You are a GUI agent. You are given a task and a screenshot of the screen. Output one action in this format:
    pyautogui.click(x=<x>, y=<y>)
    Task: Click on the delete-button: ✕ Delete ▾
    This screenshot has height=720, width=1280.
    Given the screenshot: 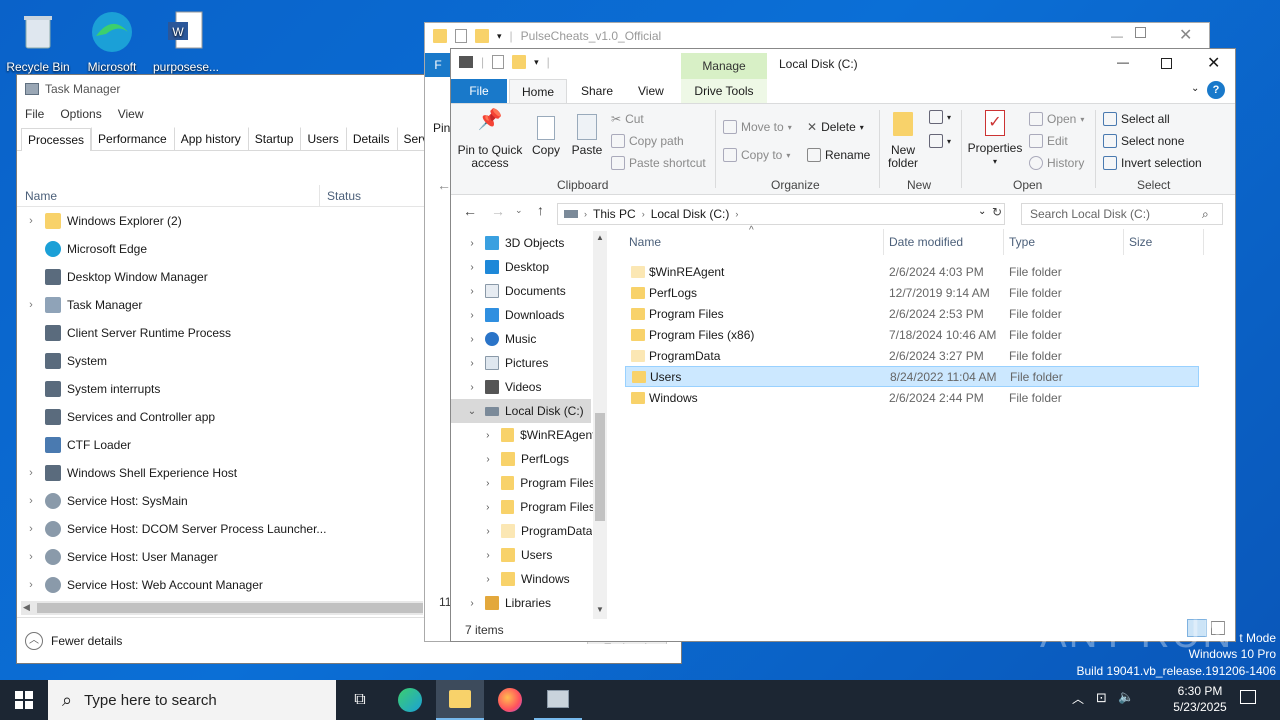 What is the action you would take?
    pyautogui.click(x=835, y=127)
    